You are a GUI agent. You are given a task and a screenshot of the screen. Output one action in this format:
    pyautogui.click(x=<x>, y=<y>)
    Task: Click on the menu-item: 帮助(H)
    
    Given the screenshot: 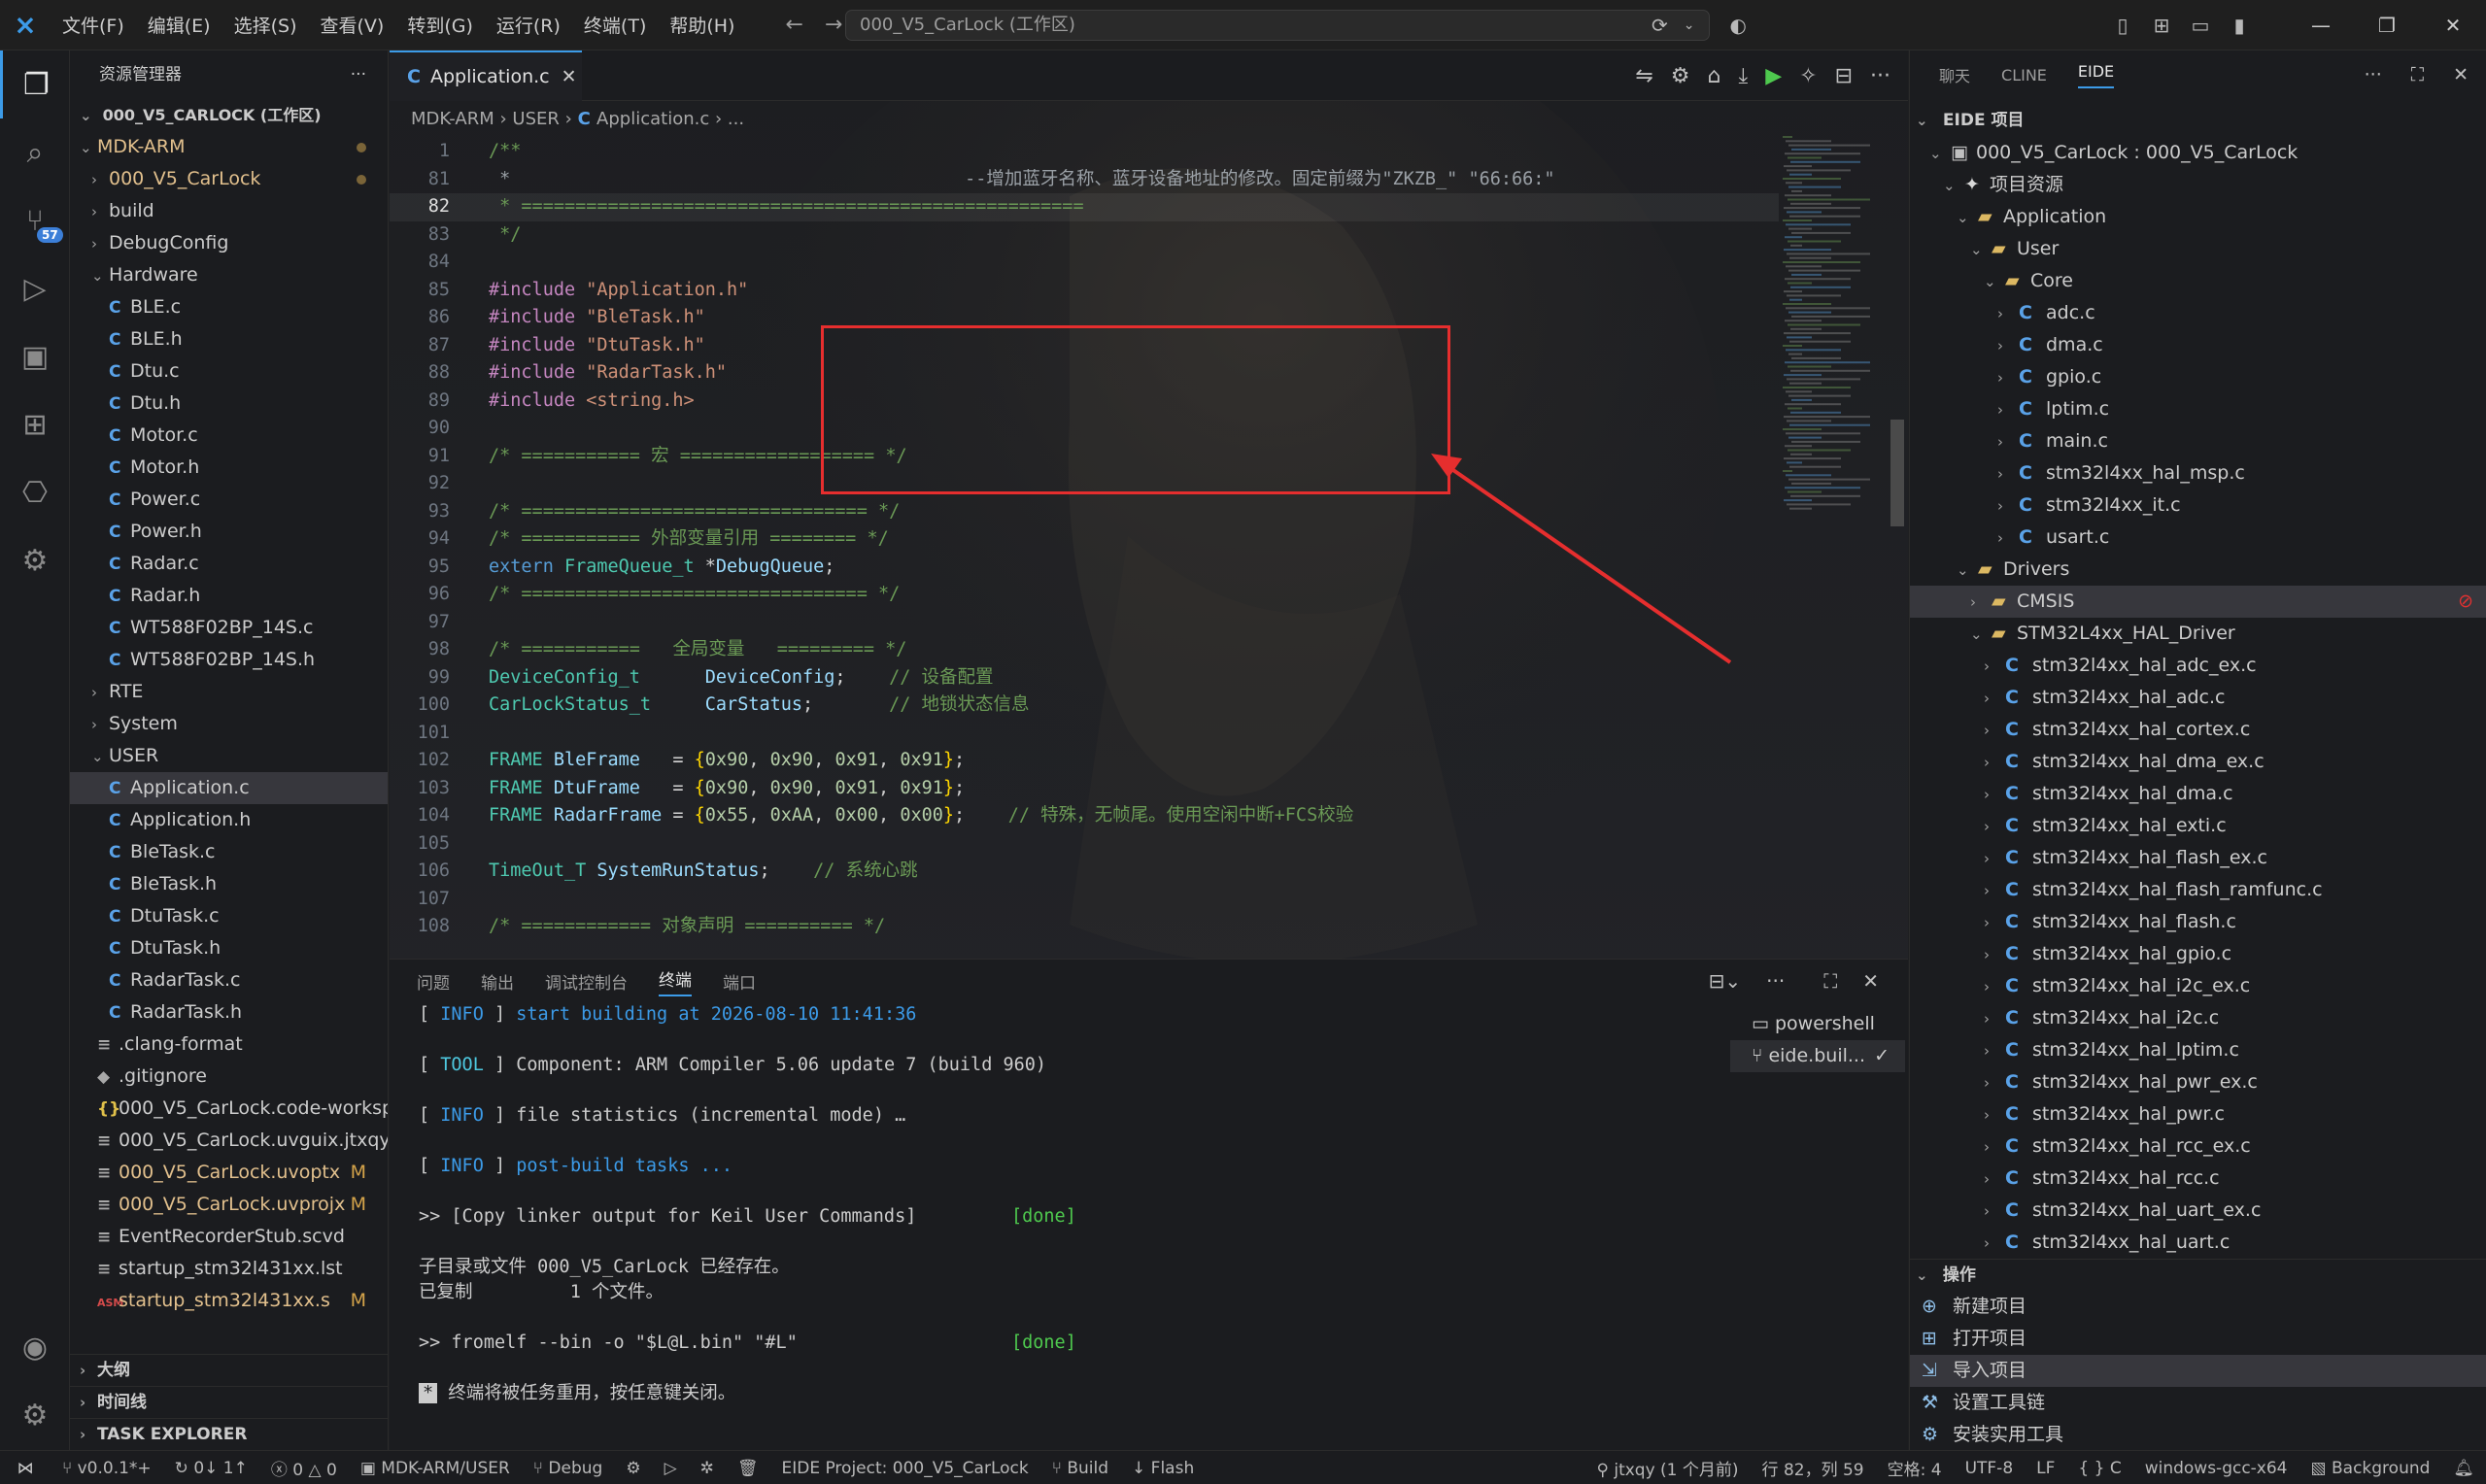 What is the action you would take?
    pyautogui.click(x=702, y=25)
    